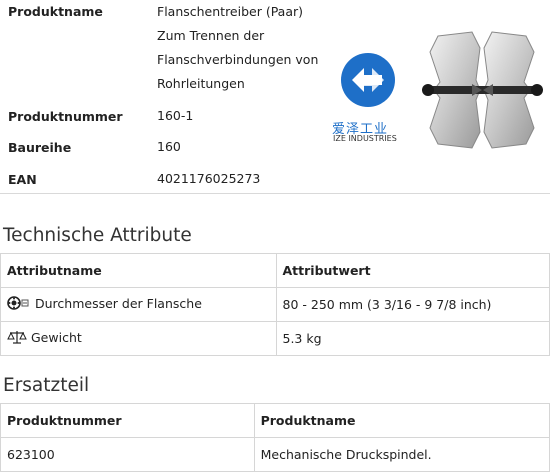 The height and width of the screenshot is (475, 554). I want to click on series-label: Baureihe, so click(40, 147).